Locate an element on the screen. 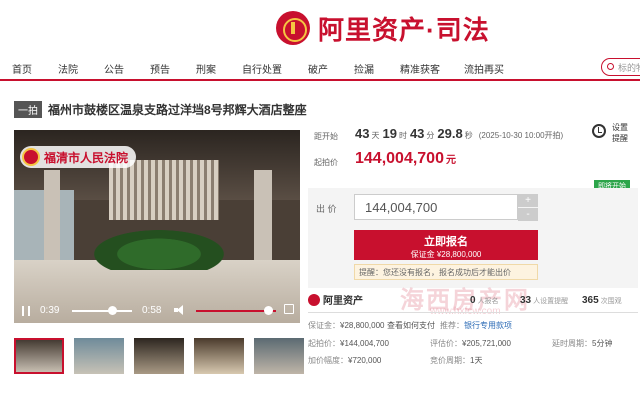 The height and width of the screenshot is (409, 640). bidding-period-info: 竞价周期：1天 is located at coordinates (456, 360).